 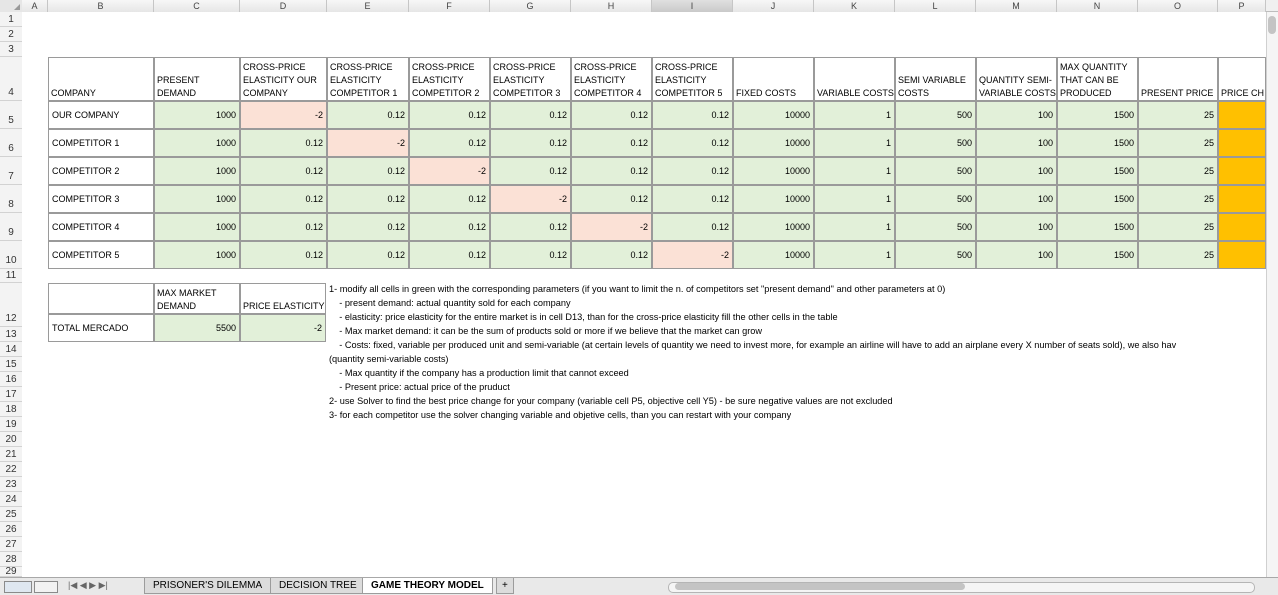 What do you see at coordinates (283, 6) in the screenshot?
I see `column-header-d: D` at bounding box center [283, 6].